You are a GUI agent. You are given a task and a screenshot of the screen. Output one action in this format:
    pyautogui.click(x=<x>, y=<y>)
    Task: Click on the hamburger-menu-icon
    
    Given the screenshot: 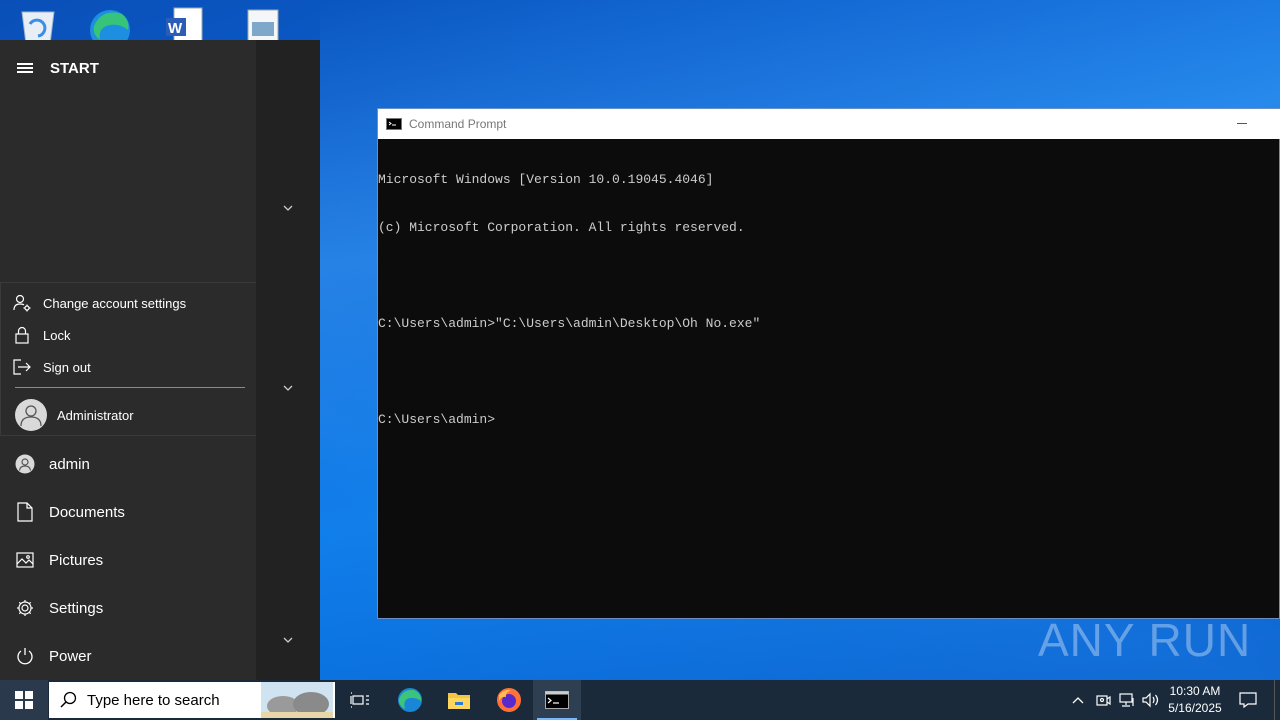 What is the action you would take?
    pyautogui.click(x=25, y=68)
    